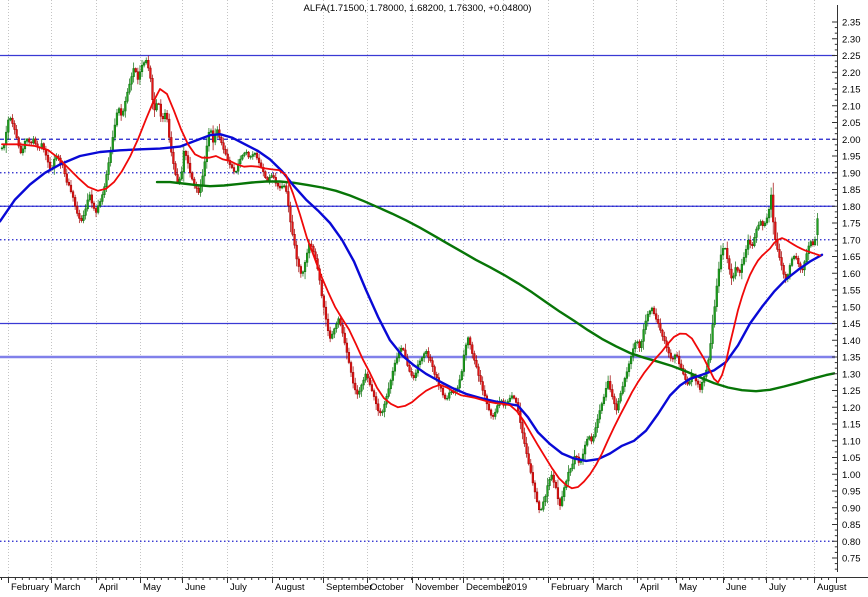 The width and height of the screenshot is (868, 597). Describe the element at coordinates (851, 190) in the screenshot. I see `y-axis-label: 1.85` at that location.